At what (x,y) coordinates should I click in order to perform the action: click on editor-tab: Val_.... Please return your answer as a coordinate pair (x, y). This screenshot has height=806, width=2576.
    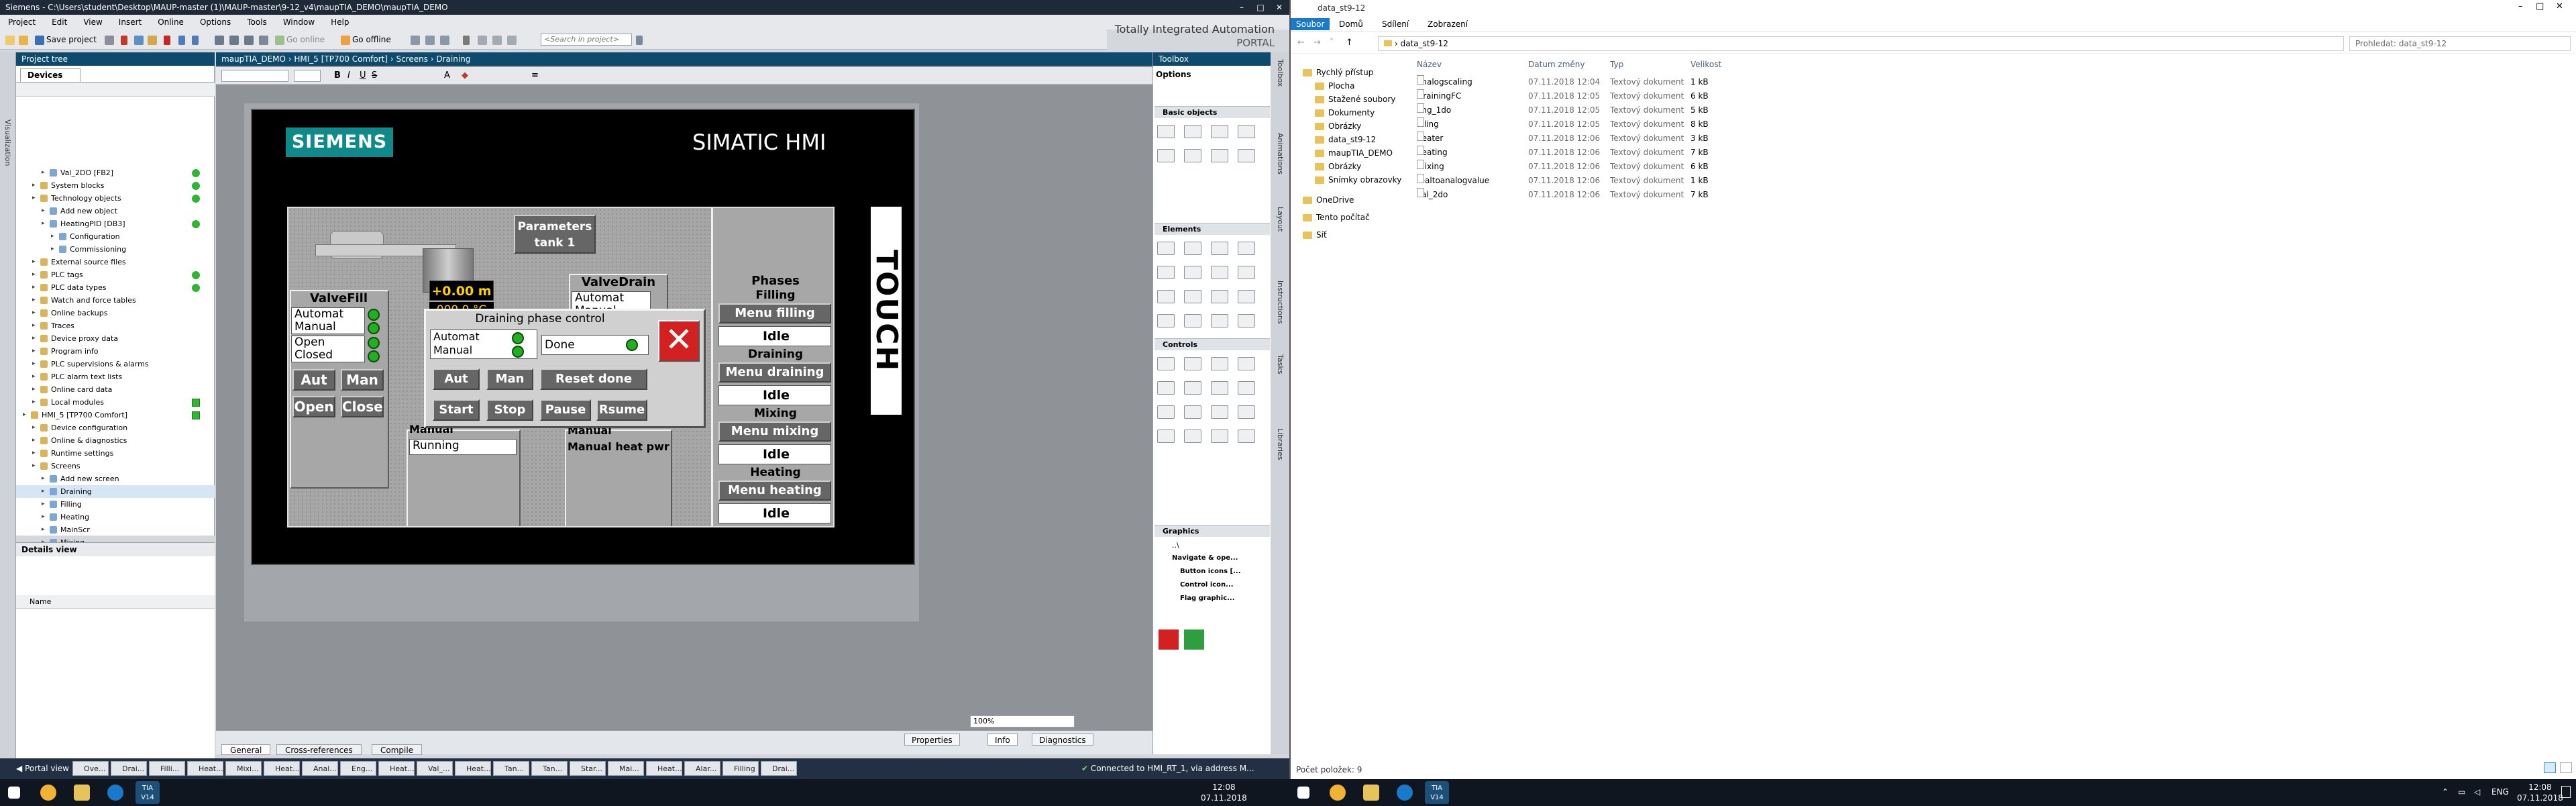
    Looking at the image, I should click on (435, 768).